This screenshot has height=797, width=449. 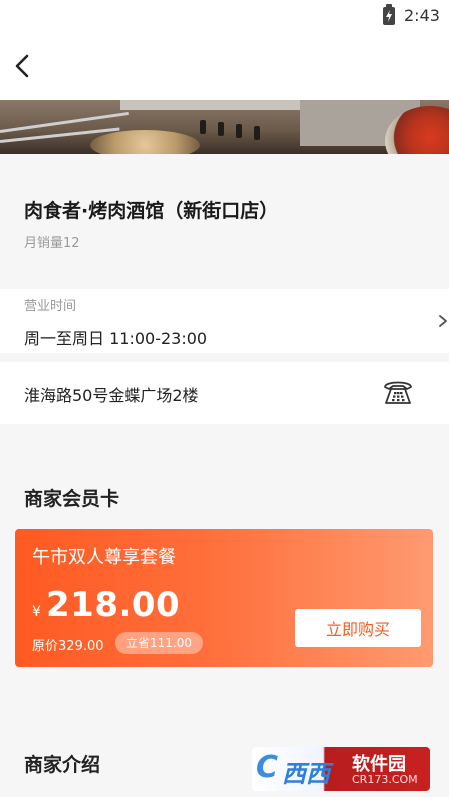 What do you see at coordinates (224, 16) in the screenshot?
I see `status-bar: 2:43` at bounding box center [224, 16].